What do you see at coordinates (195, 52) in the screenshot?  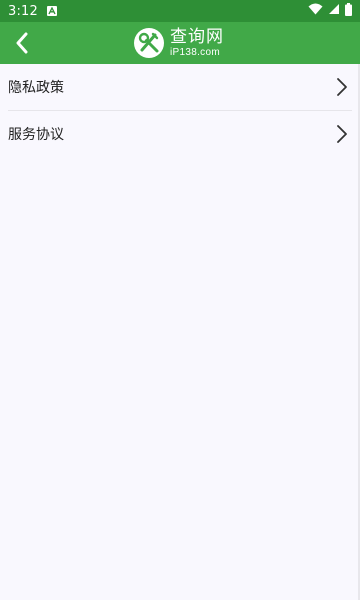 I see `logo-domain: iP138.com` at bounding box center [195, 52].